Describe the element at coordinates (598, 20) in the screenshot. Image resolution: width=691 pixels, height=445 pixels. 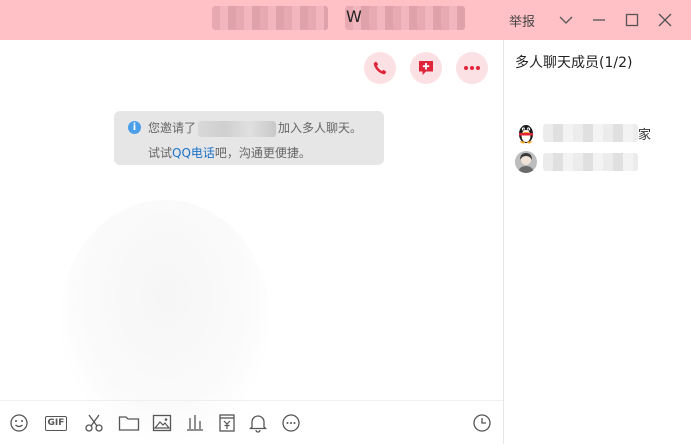
I see `minimize-icon` at that location.